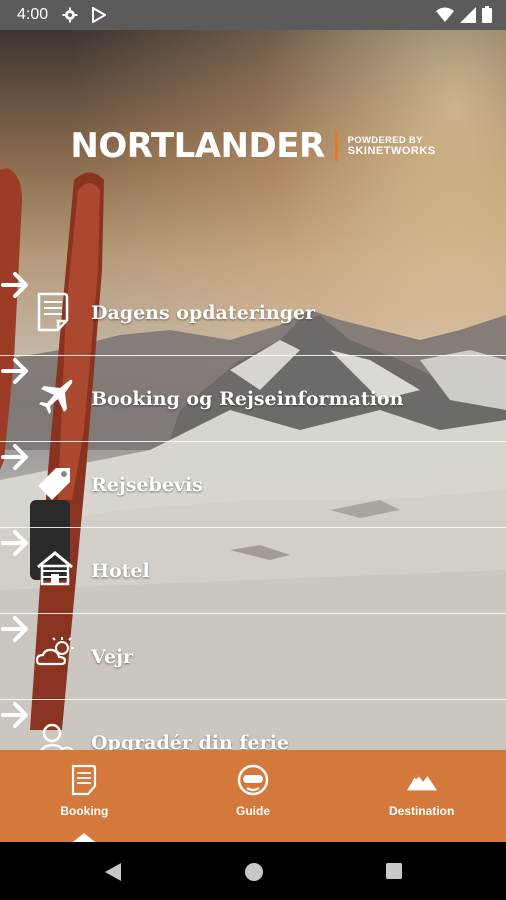 The image size is (506, 900). I want to click on tag-icon, so click(57, 485).